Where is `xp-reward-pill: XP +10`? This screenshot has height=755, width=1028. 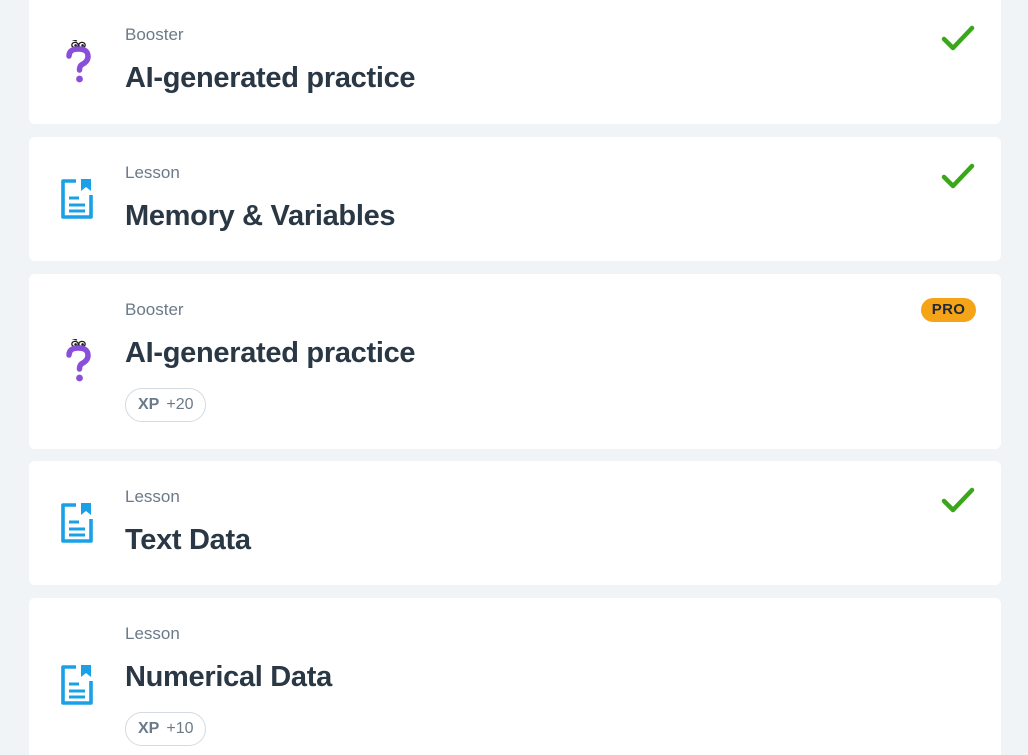 xp-reward-pill: XP +10 is located at coordinates (166, 729).